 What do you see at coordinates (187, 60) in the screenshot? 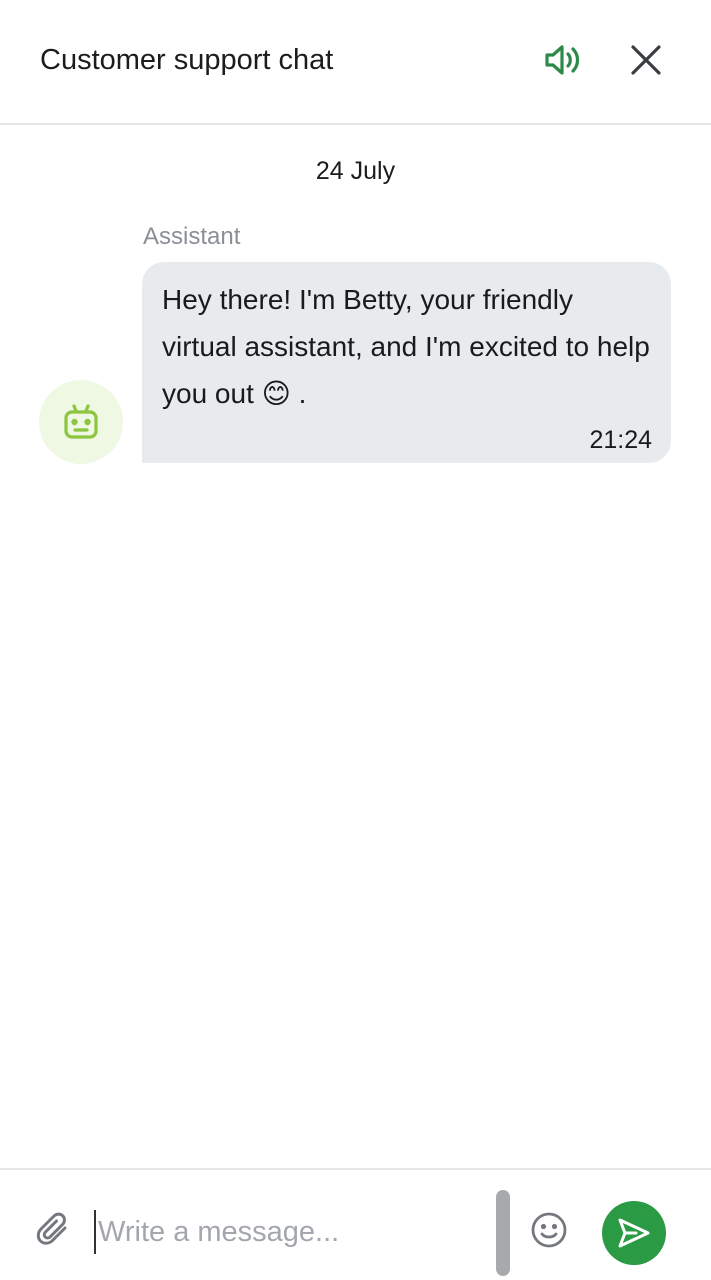
I see `page-title: Customer support chat` at bounding box center [187, 60].